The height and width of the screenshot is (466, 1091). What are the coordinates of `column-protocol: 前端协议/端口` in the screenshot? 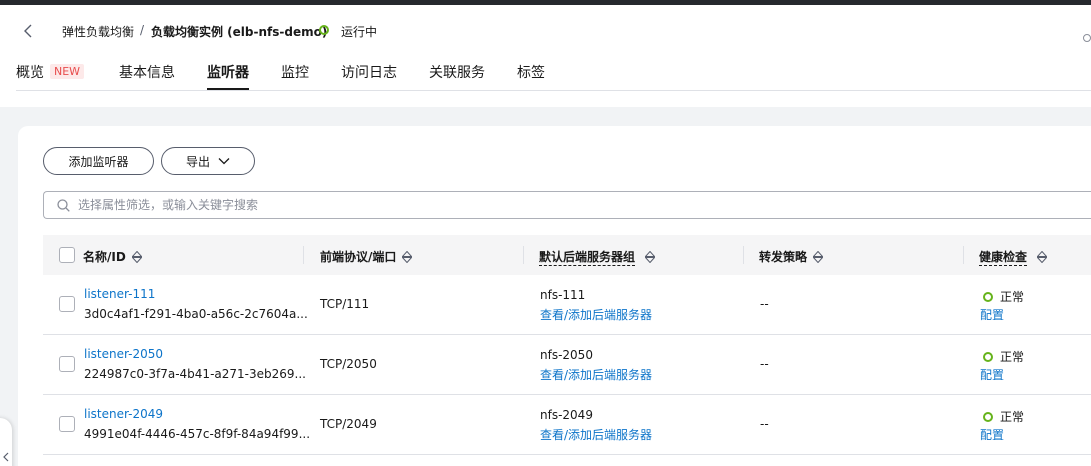 It's located at (366, 256).